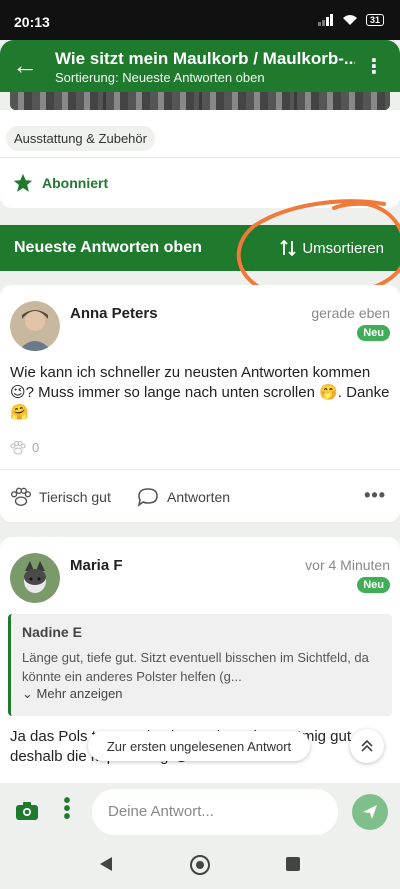  What do you see at coordinates (67, 809) in the screenshot?
I see `more-vert-icon: • • •` at bounding box center [67, 809].